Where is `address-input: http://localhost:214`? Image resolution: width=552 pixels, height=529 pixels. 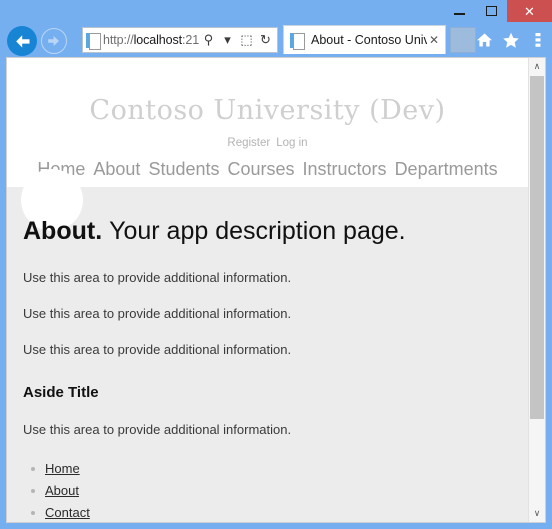
address-input: http://localhost:214 is located at coordinates (151, 40).